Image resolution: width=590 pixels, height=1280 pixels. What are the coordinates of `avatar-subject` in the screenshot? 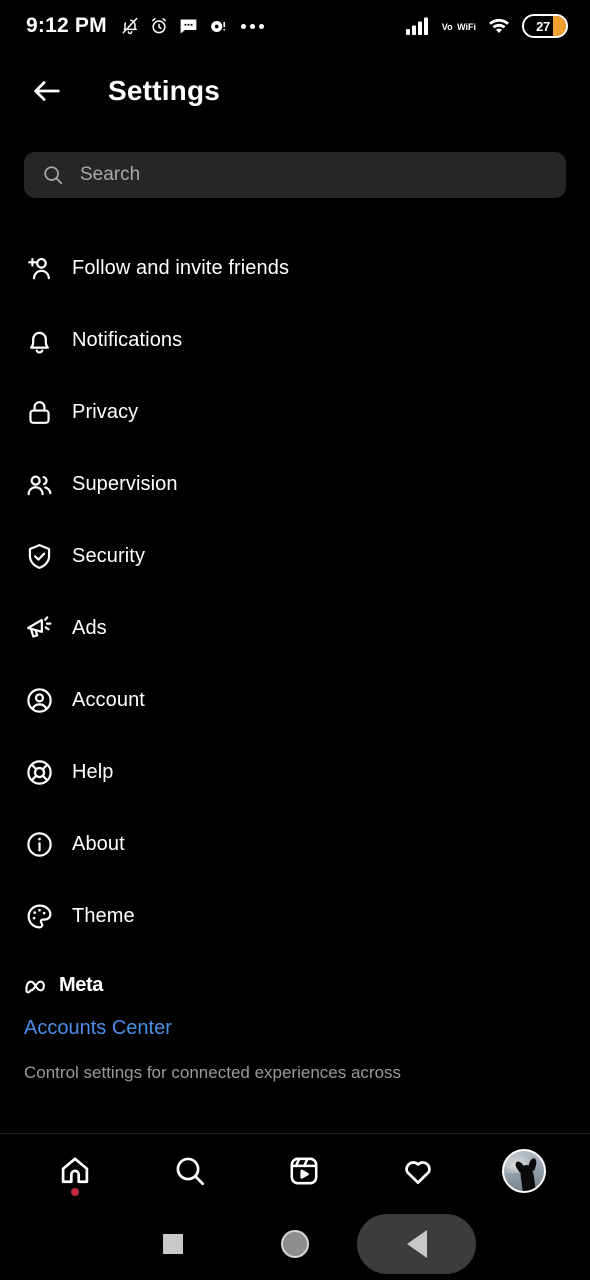 It's located at (528, 1177).